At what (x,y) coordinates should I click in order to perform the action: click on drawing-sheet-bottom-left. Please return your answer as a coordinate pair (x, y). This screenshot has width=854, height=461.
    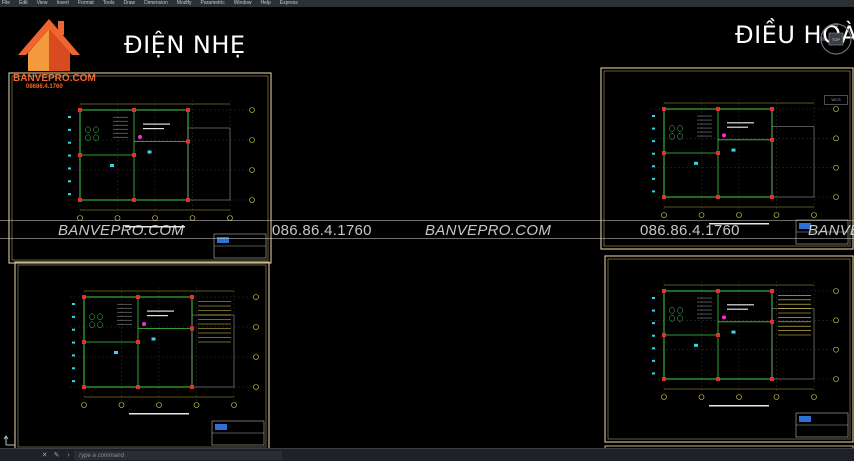
    Looking at the image, I should click on (142, 356).